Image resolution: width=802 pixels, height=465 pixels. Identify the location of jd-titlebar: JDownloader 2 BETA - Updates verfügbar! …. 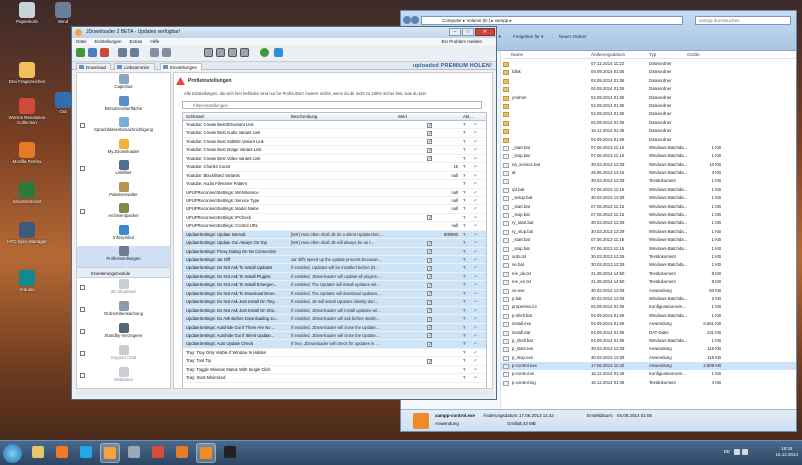
(284, 32).